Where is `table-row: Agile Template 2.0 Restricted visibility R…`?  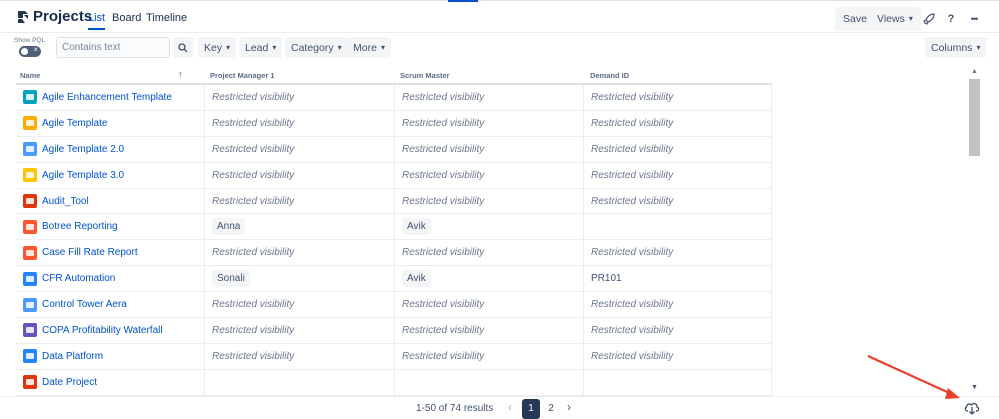 table-row: Agile Template 2.0 Restricted visibility R… is located at coordinates (394, 149).